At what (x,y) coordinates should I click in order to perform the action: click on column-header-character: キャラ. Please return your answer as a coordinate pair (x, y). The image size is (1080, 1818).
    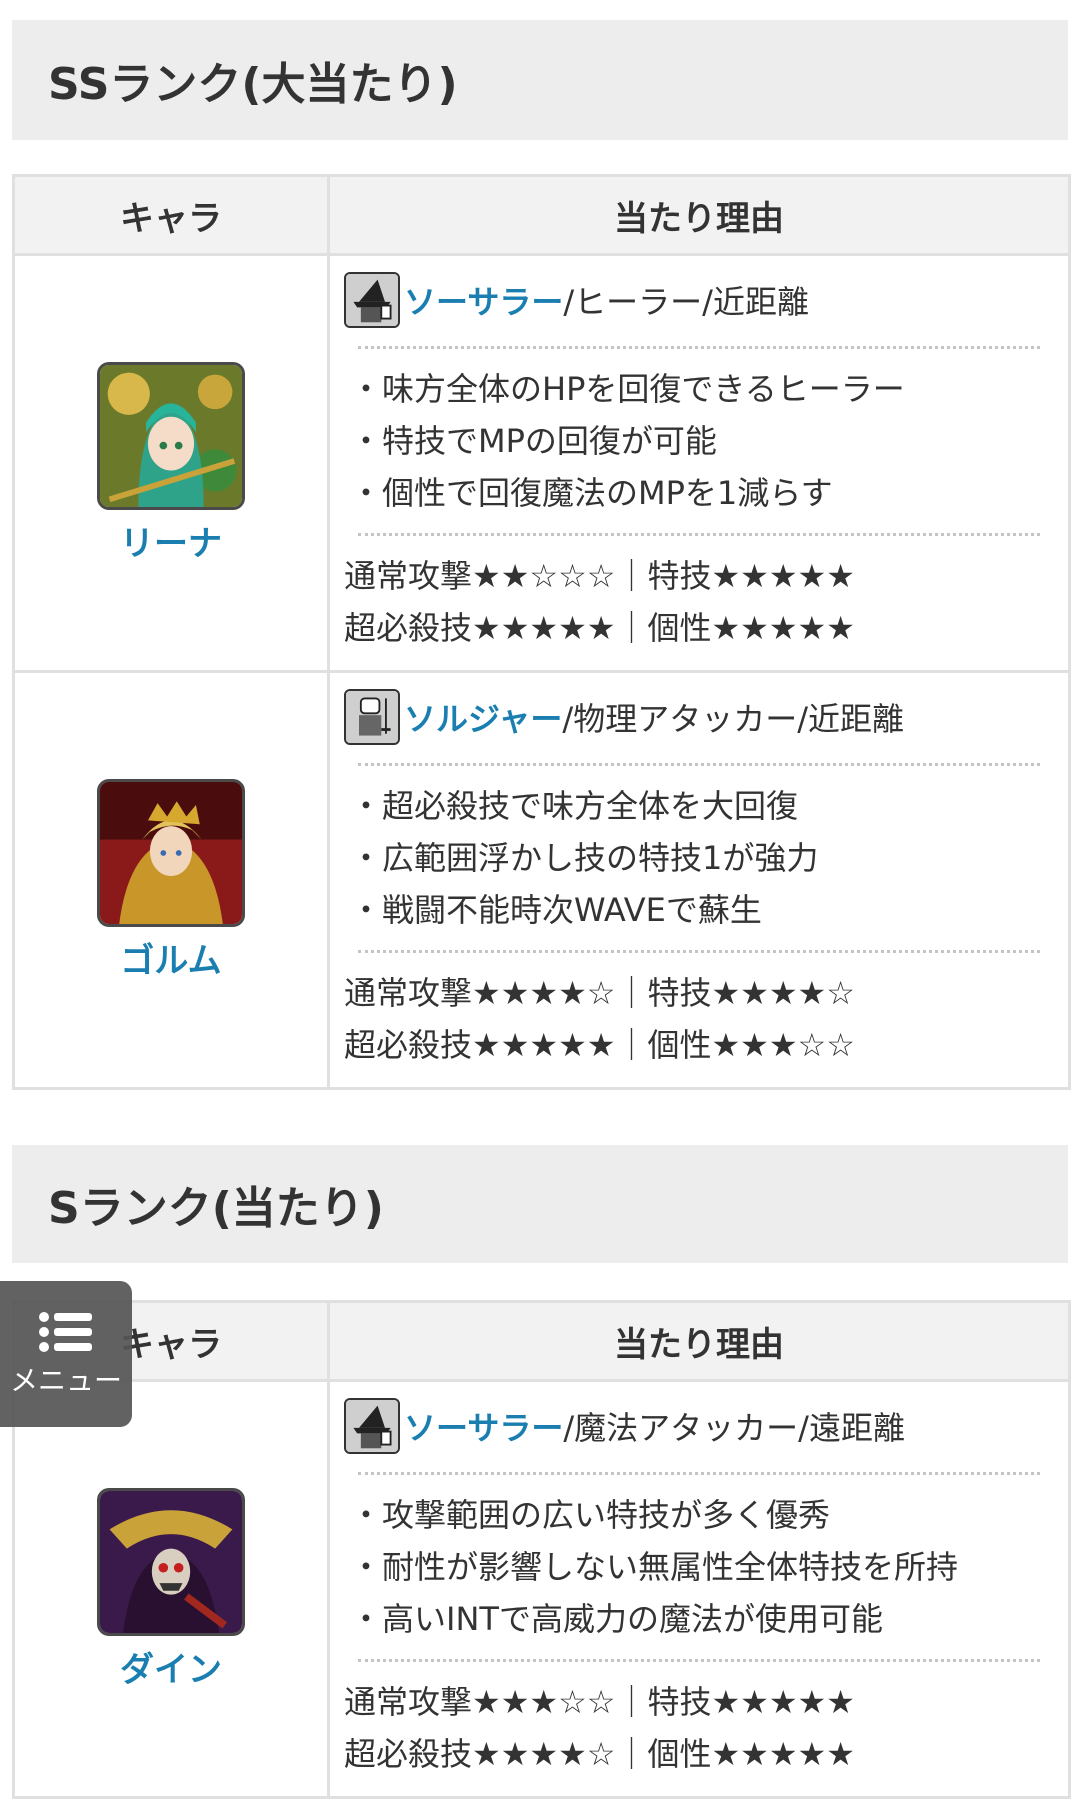
    Looking at the image, I should click on (171, 215).